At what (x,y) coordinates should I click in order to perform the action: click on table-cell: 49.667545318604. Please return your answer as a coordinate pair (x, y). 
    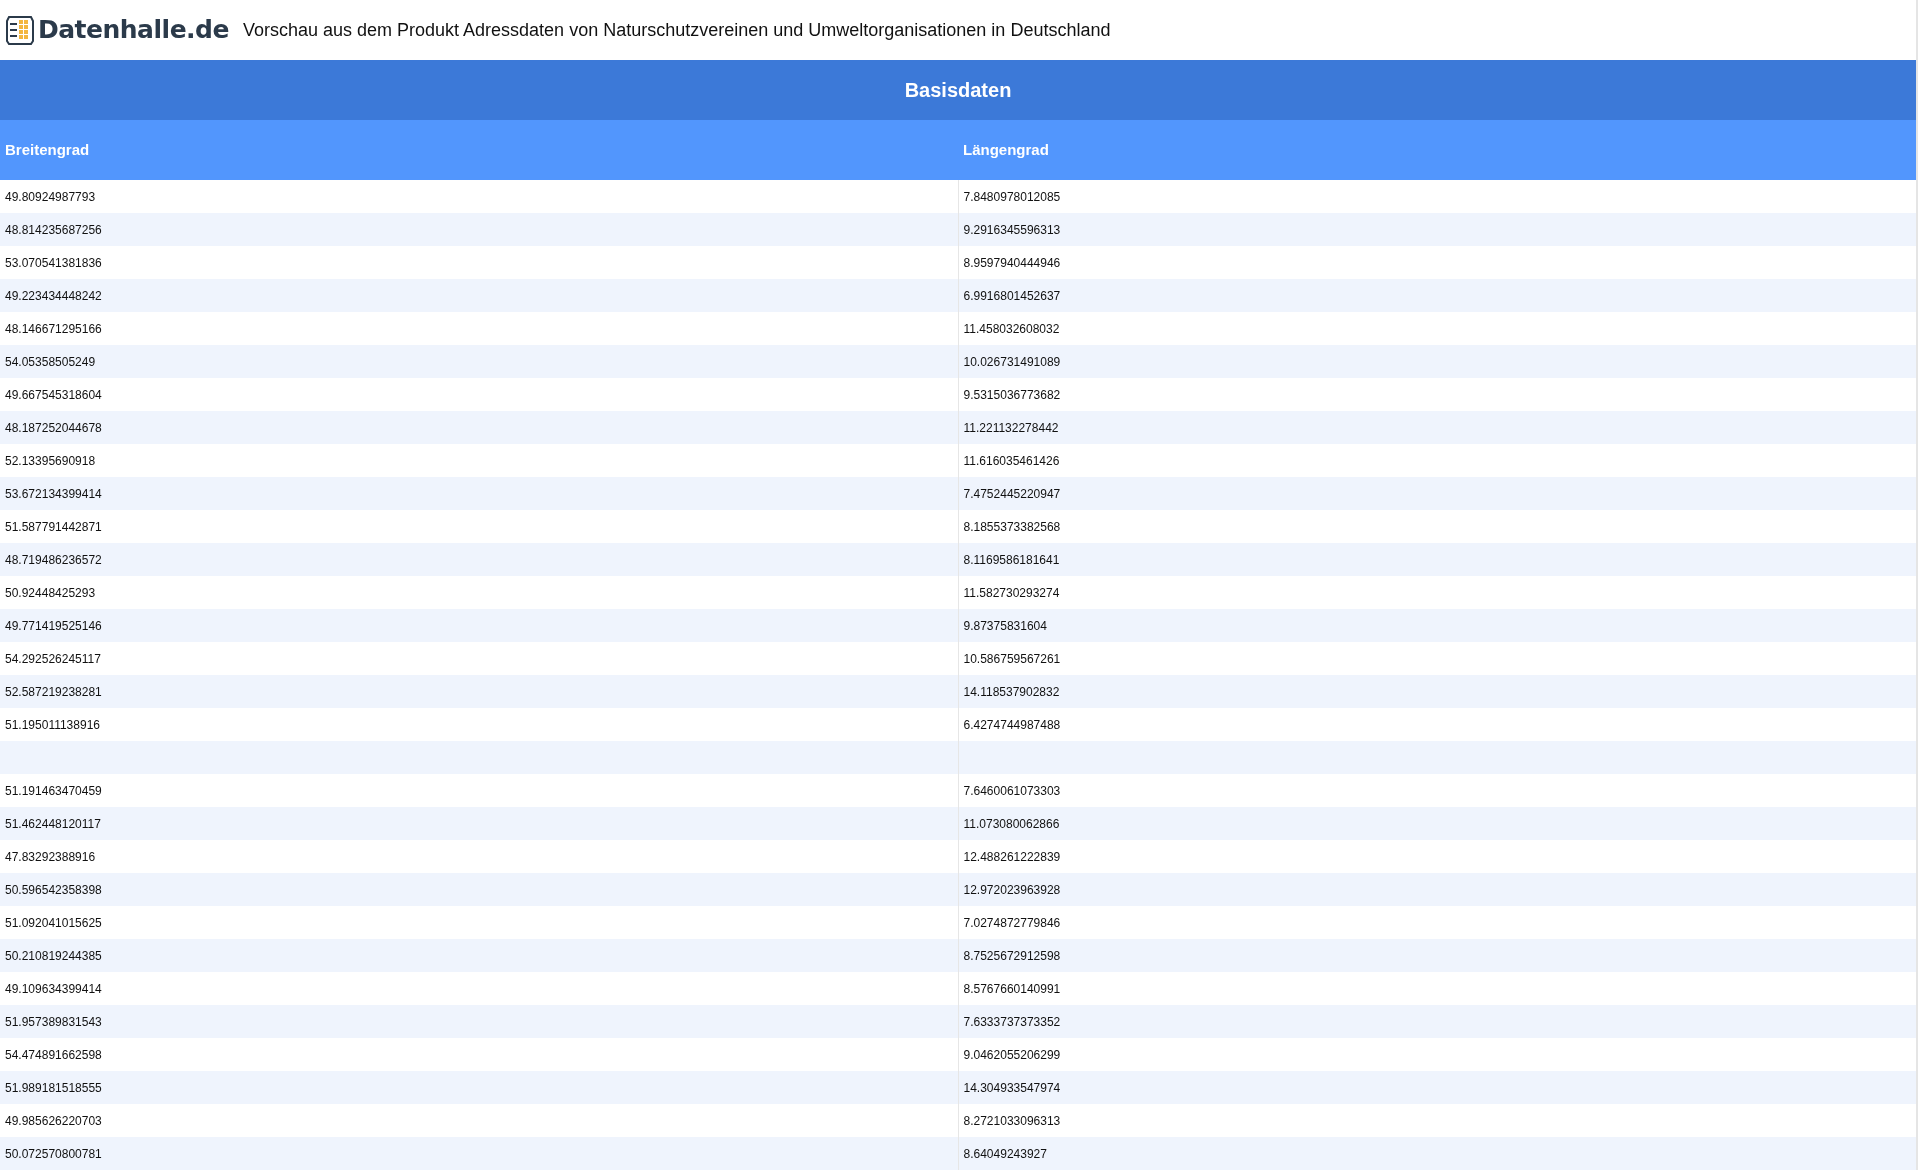
    Looking at the image, I should click on (479, 394).